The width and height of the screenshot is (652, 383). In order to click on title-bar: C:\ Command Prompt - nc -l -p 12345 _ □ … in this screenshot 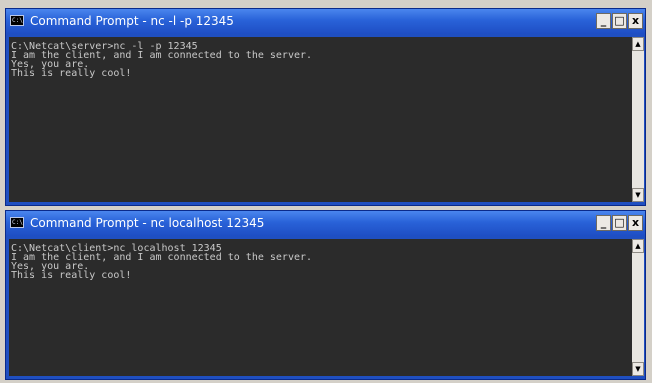, I will do `click(325, 21)`.